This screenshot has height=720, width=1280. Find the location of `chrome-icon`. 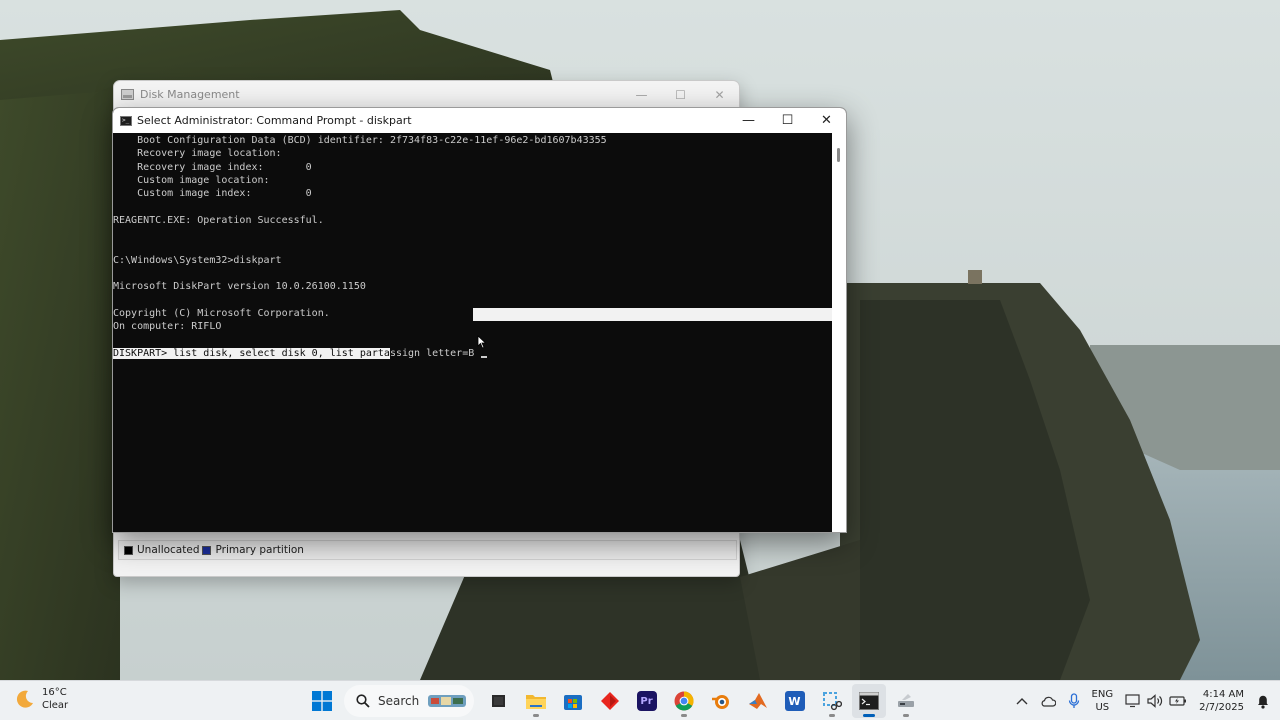

chrome-icon is located at coordinates (684, 701).